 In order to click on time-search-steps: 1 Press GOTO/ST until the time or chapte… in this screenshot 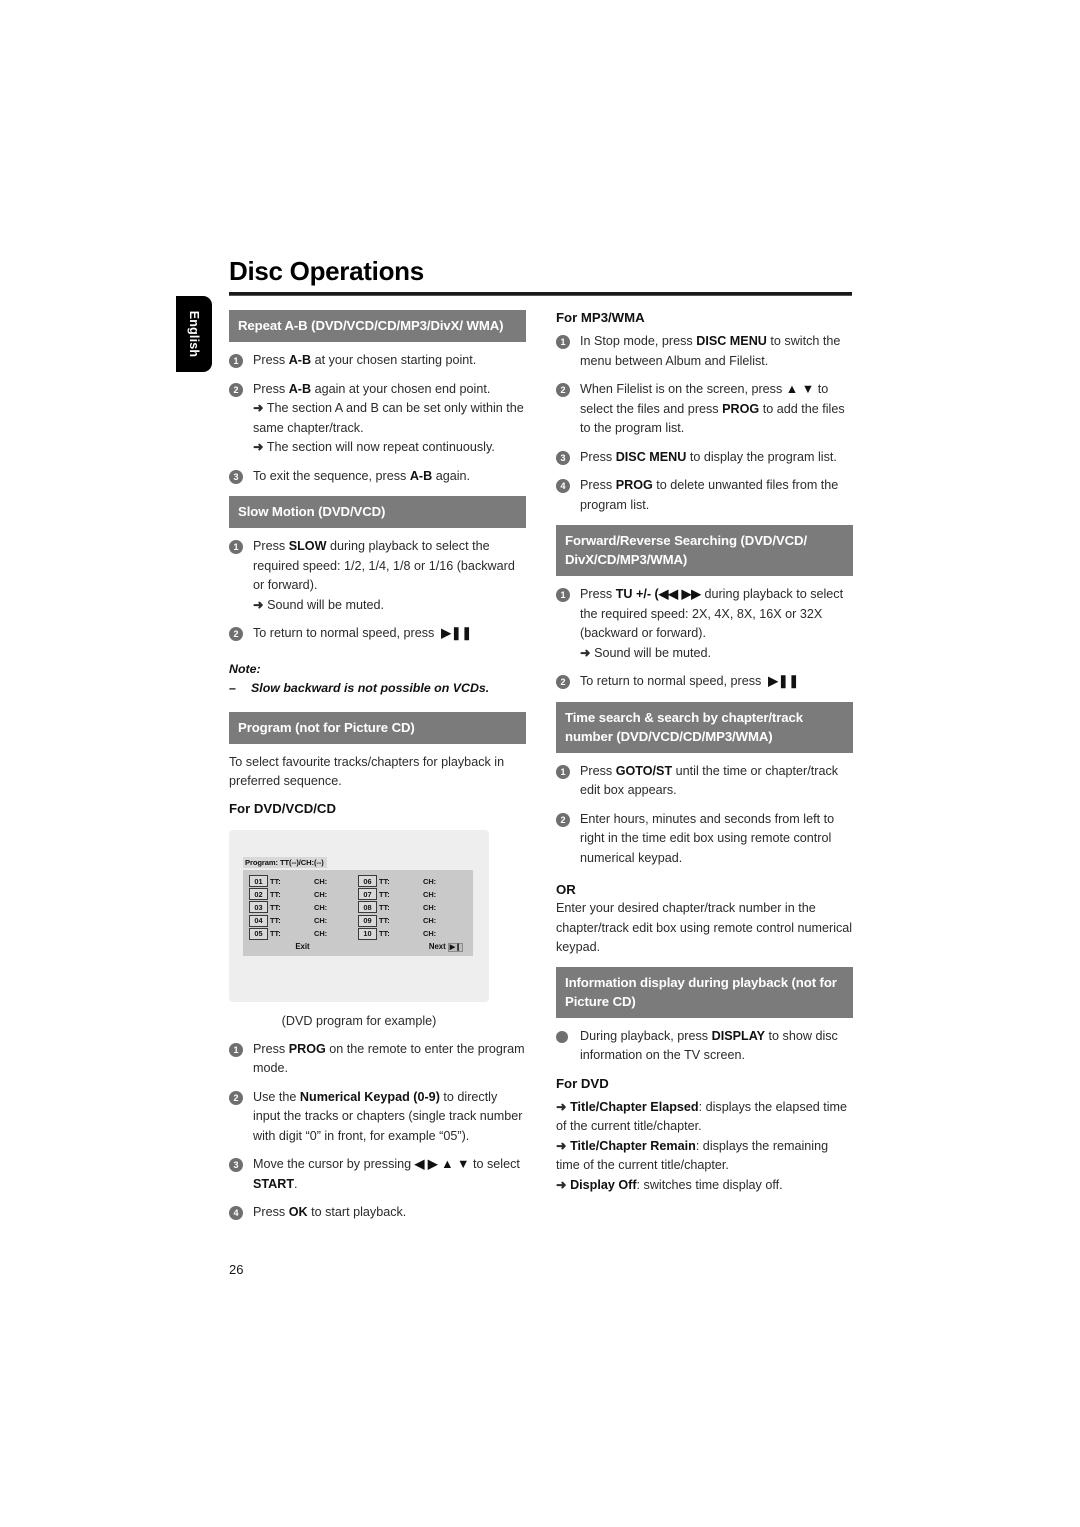, I will do `click(704, 815)`.